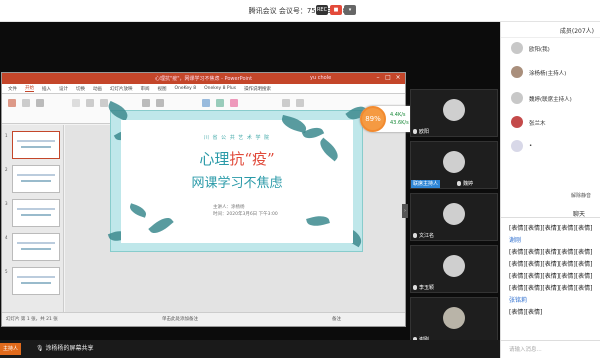 The width and height of the screenshot is (600, 358). Describe the element at coordinates (581, 195) in the screenshot. I see `unmute-all-button: 解除静音` at that location.